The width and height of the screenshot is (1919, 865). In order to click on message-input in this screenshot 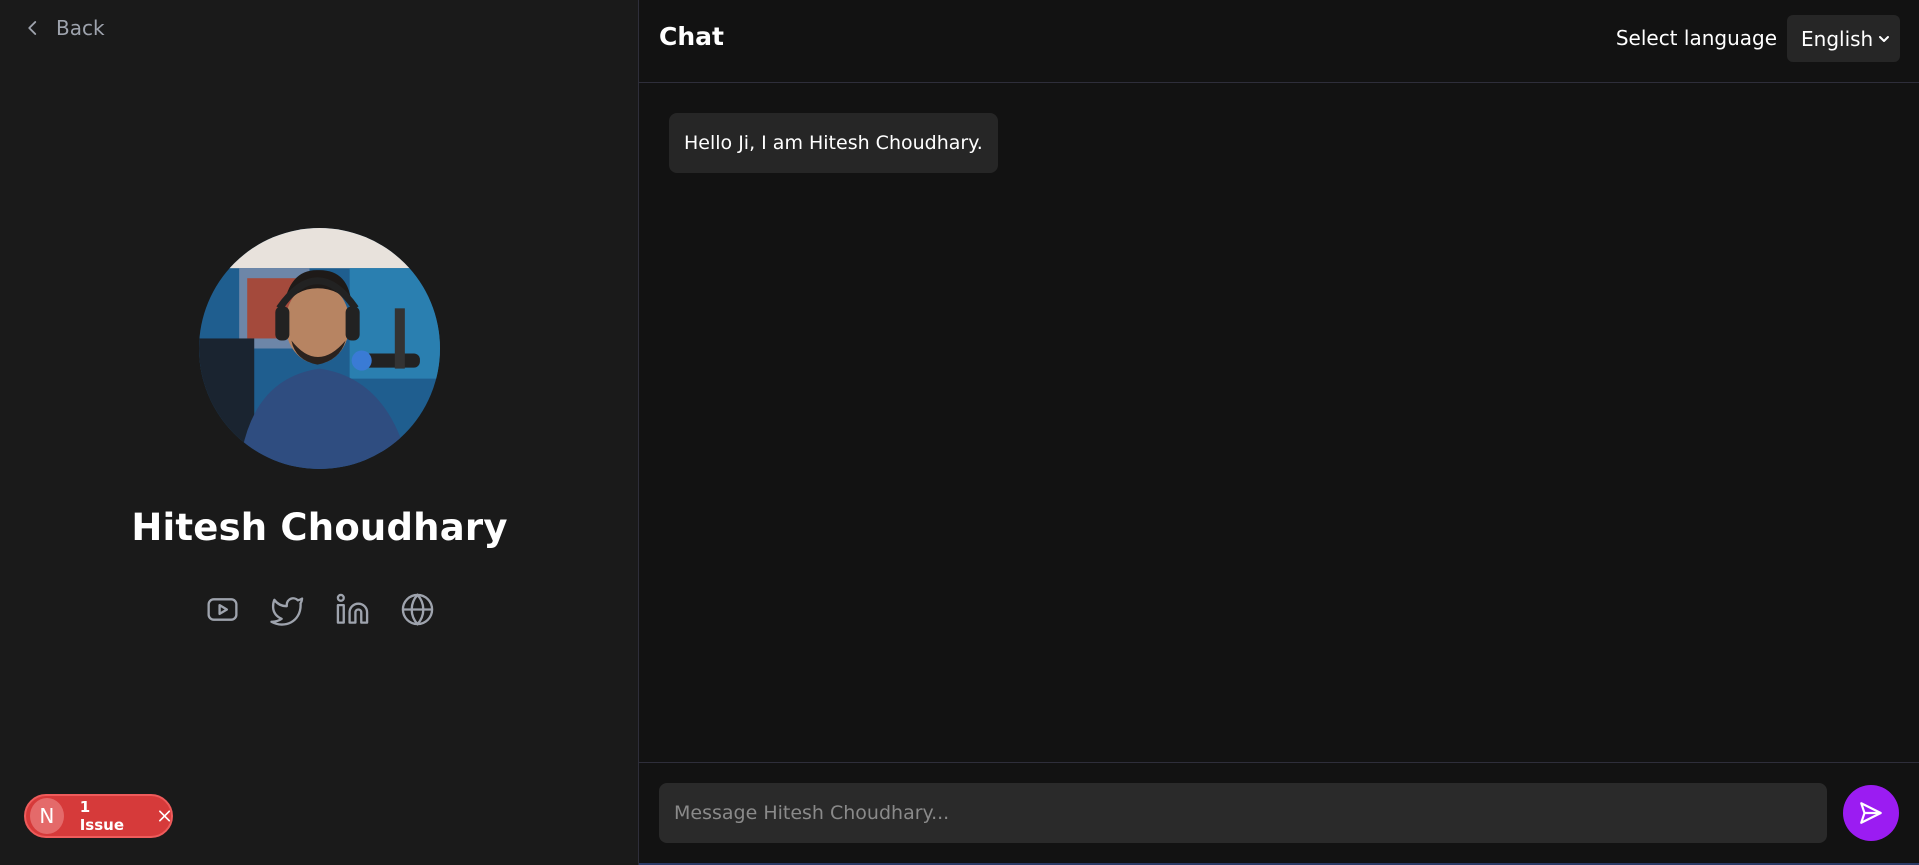, I will do `click(1243, 813)`.